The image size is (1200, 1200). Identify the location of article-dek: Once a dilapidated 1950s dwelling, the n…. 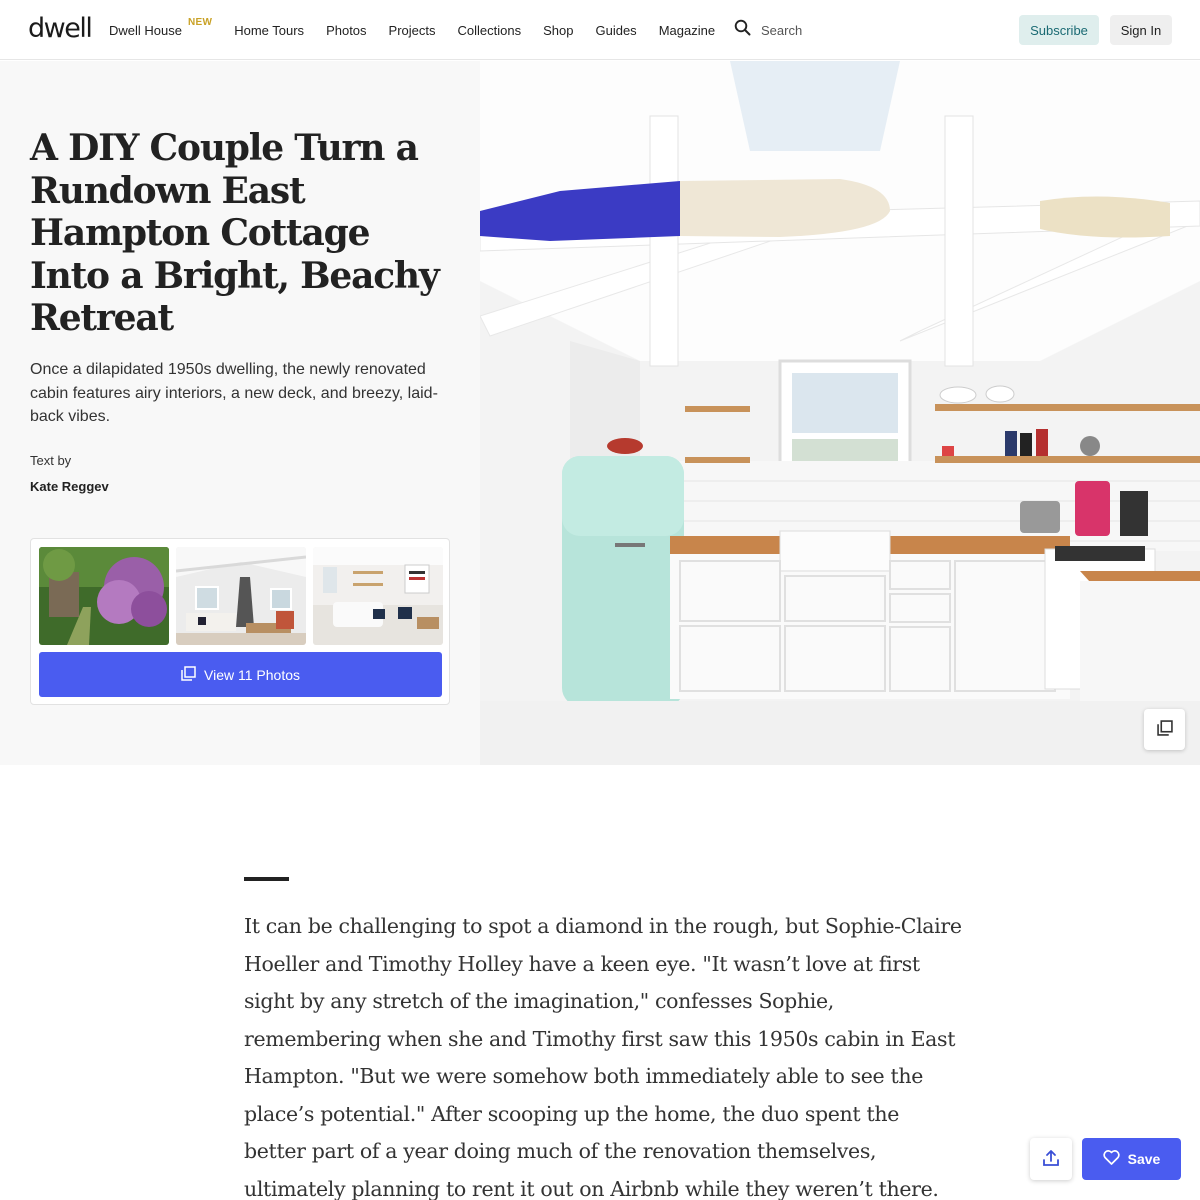
(234, 393).